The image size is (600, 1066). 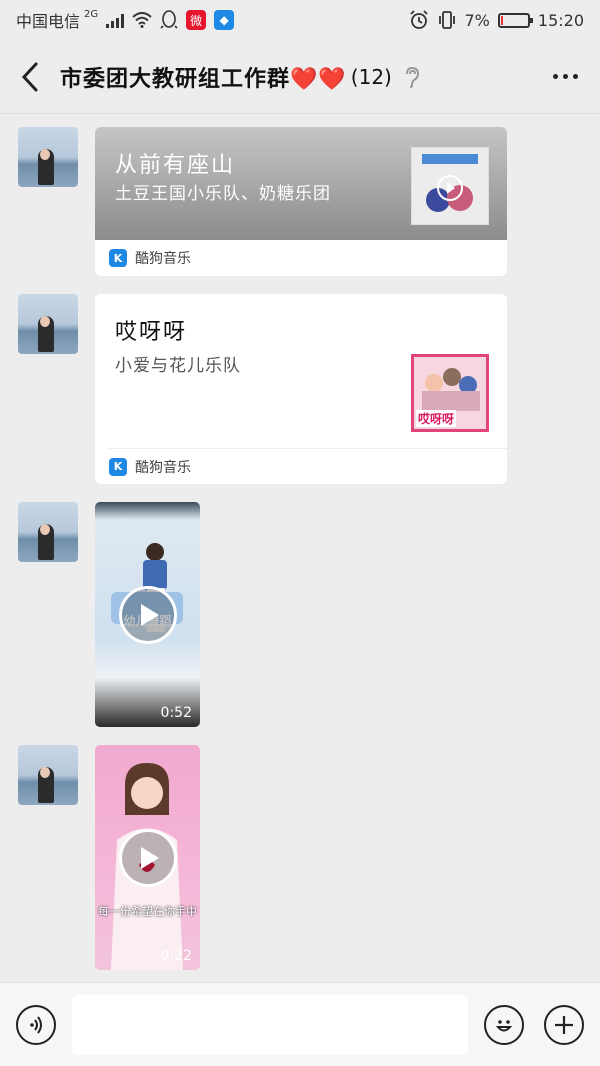 I want to click on music-card: 哎呀呀 小爱与花儿乐队 哎呀呀 K 酷狗音乐, so click(x=301, y=389).